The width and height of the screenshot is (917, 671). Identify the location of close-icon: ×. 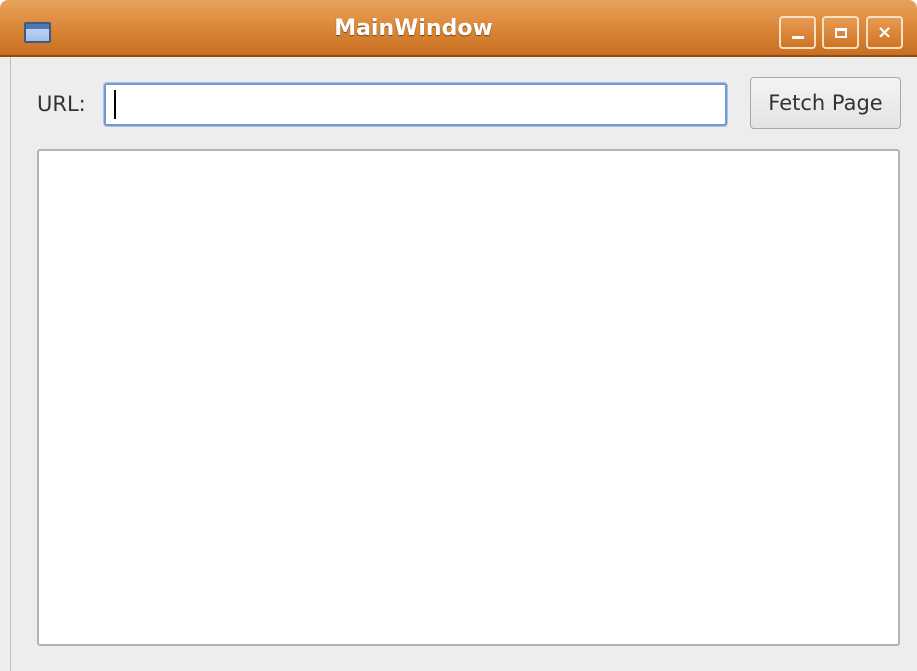
(884, 32).